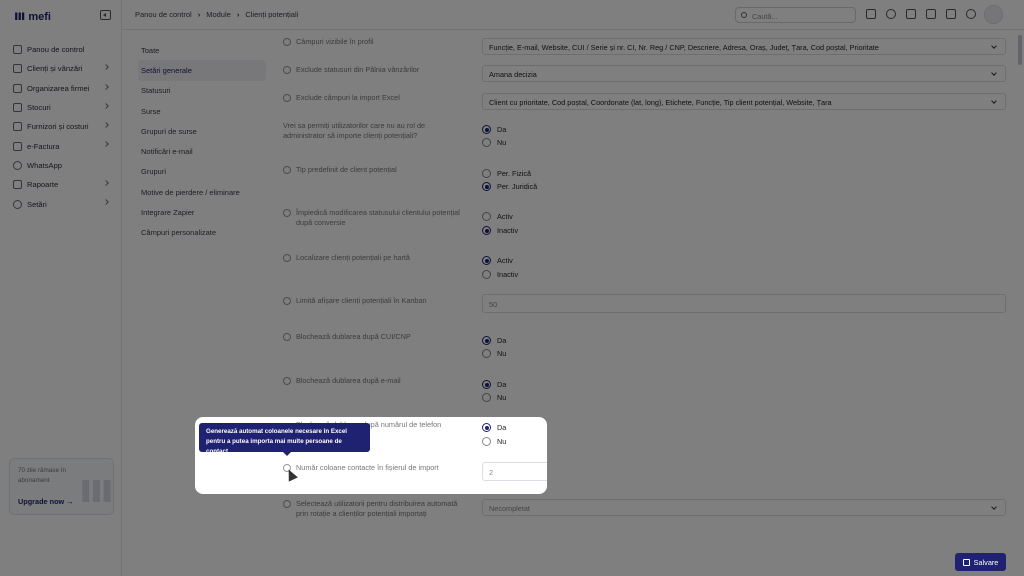 This screenshot has height=576, width=1024. I want to click on save-icon, so click(966, 562).